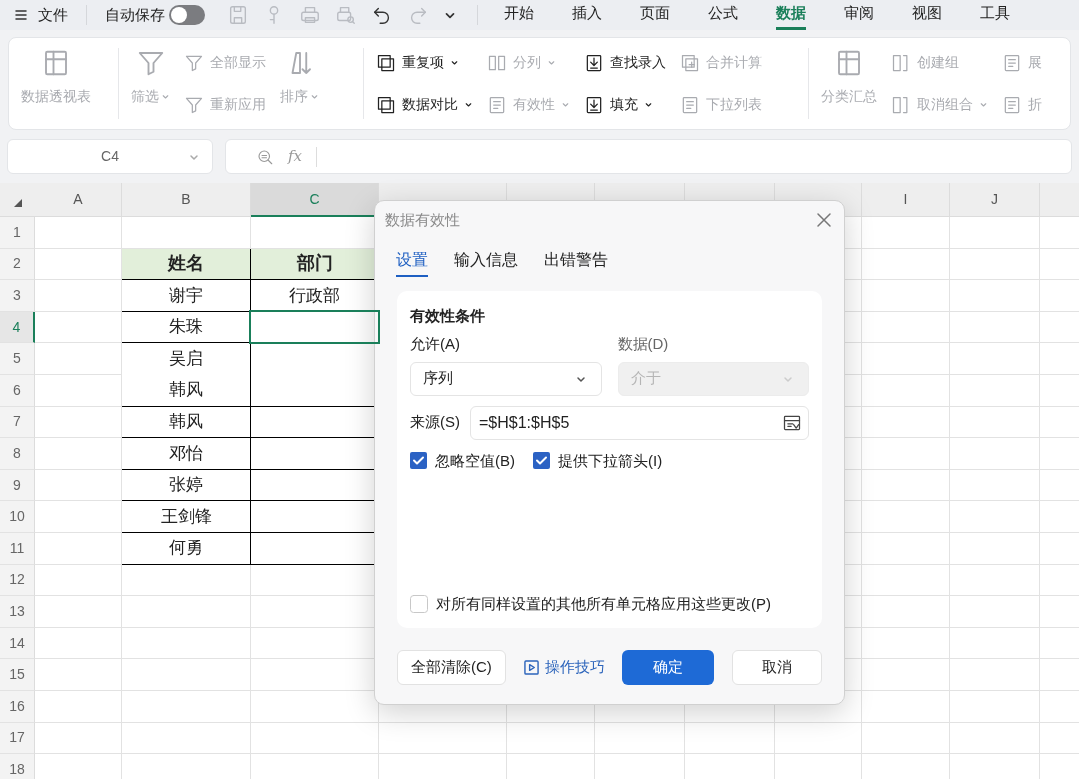  Describe the element at coordinates (295, 157) in the screenshot. I see `fx-label: fx` at that location.